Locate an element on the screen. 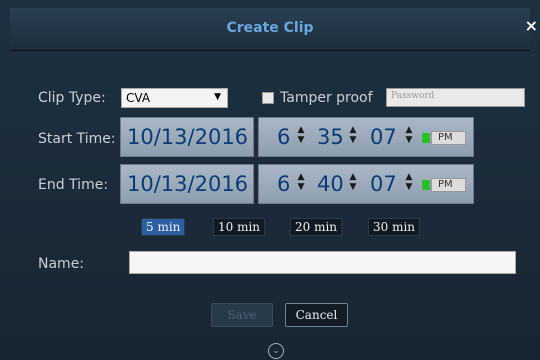  duration-10-min-button: 10 min is located at coordinates (239, 227).